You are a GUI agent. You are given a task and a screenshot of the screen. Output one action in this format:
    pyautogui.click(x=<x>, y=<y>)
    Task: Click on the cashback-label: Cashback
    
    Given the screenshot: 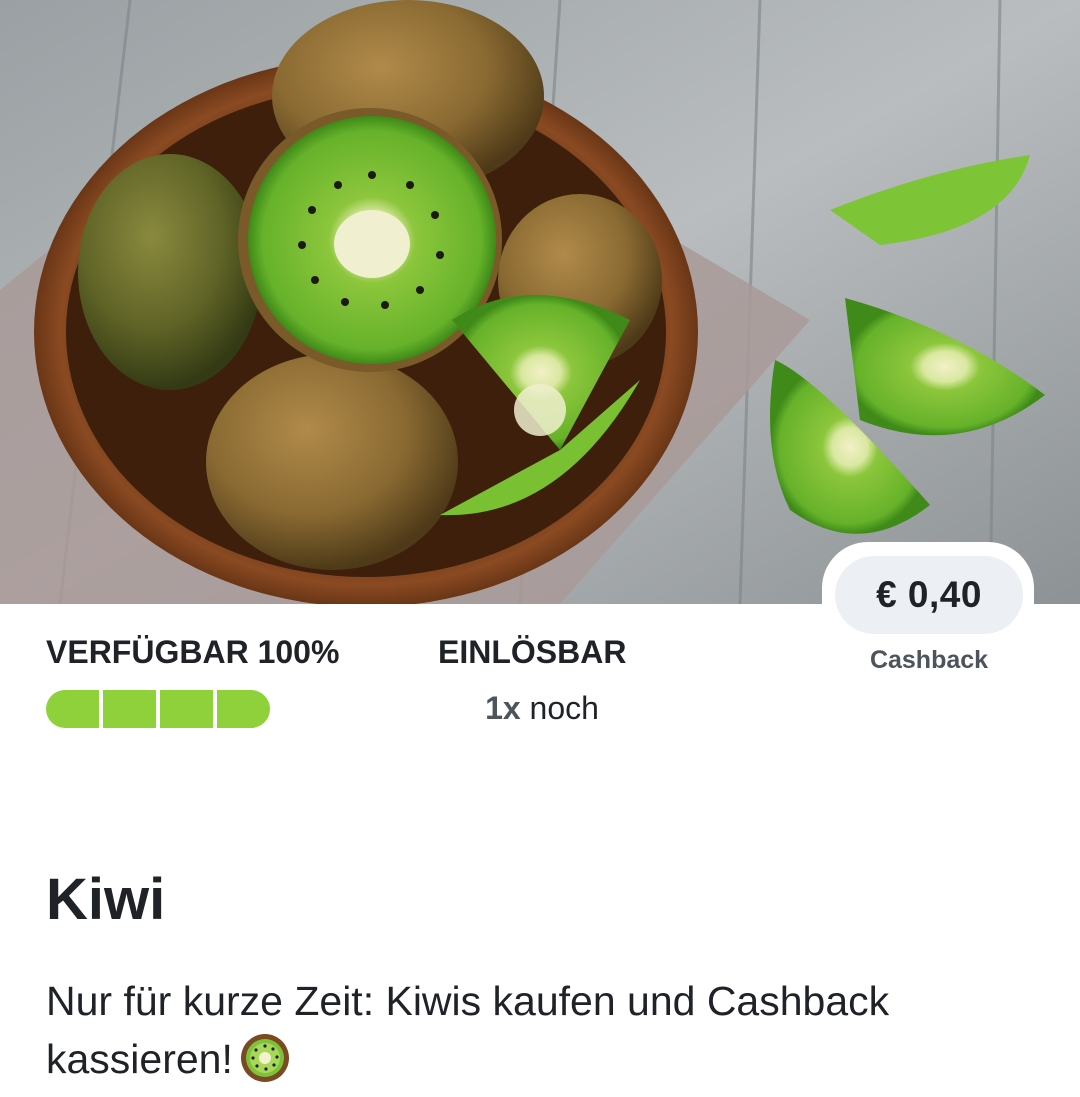 What is the action you would take?
    pyautogui.click(x=929, y=660)
    